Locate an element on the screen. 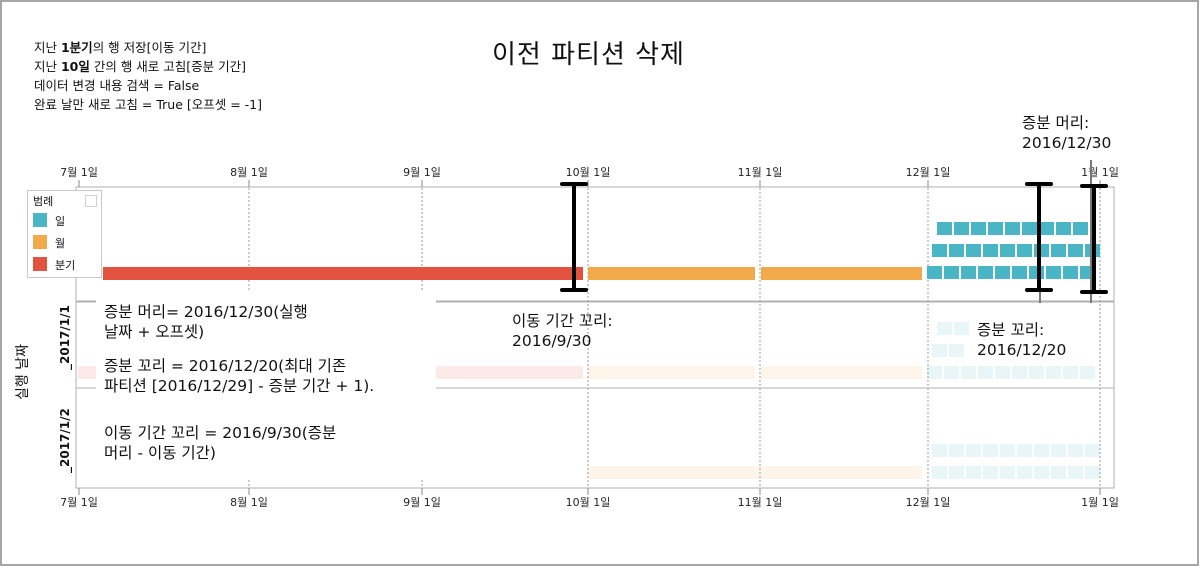  top-tick-label: 8월 1일 is located at coordinates (249, 172).